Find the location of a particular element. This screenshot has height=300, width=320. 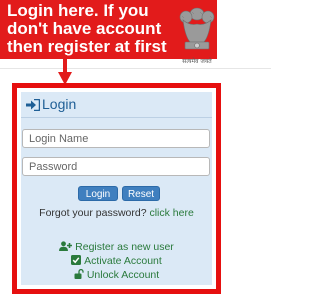

register-link: Register as new user is located at coordinates (116, 247).